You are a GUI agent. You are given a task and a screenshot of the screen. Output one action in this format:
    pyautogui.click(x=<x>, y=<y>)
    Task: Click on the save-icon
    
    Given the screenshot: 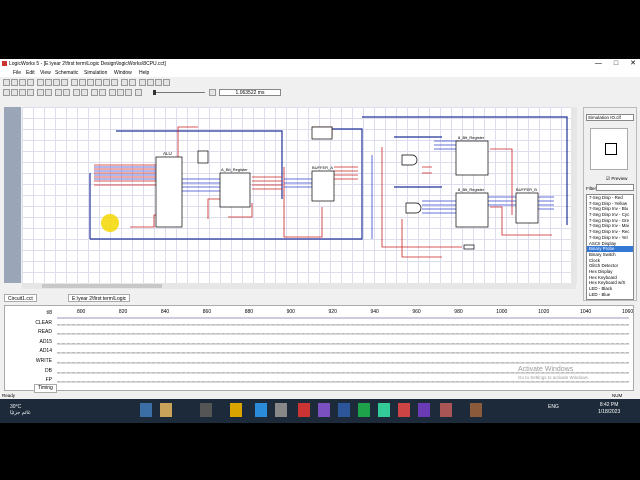 What is the action you would take?
    pyautogui.click(x=22, y=82)
    